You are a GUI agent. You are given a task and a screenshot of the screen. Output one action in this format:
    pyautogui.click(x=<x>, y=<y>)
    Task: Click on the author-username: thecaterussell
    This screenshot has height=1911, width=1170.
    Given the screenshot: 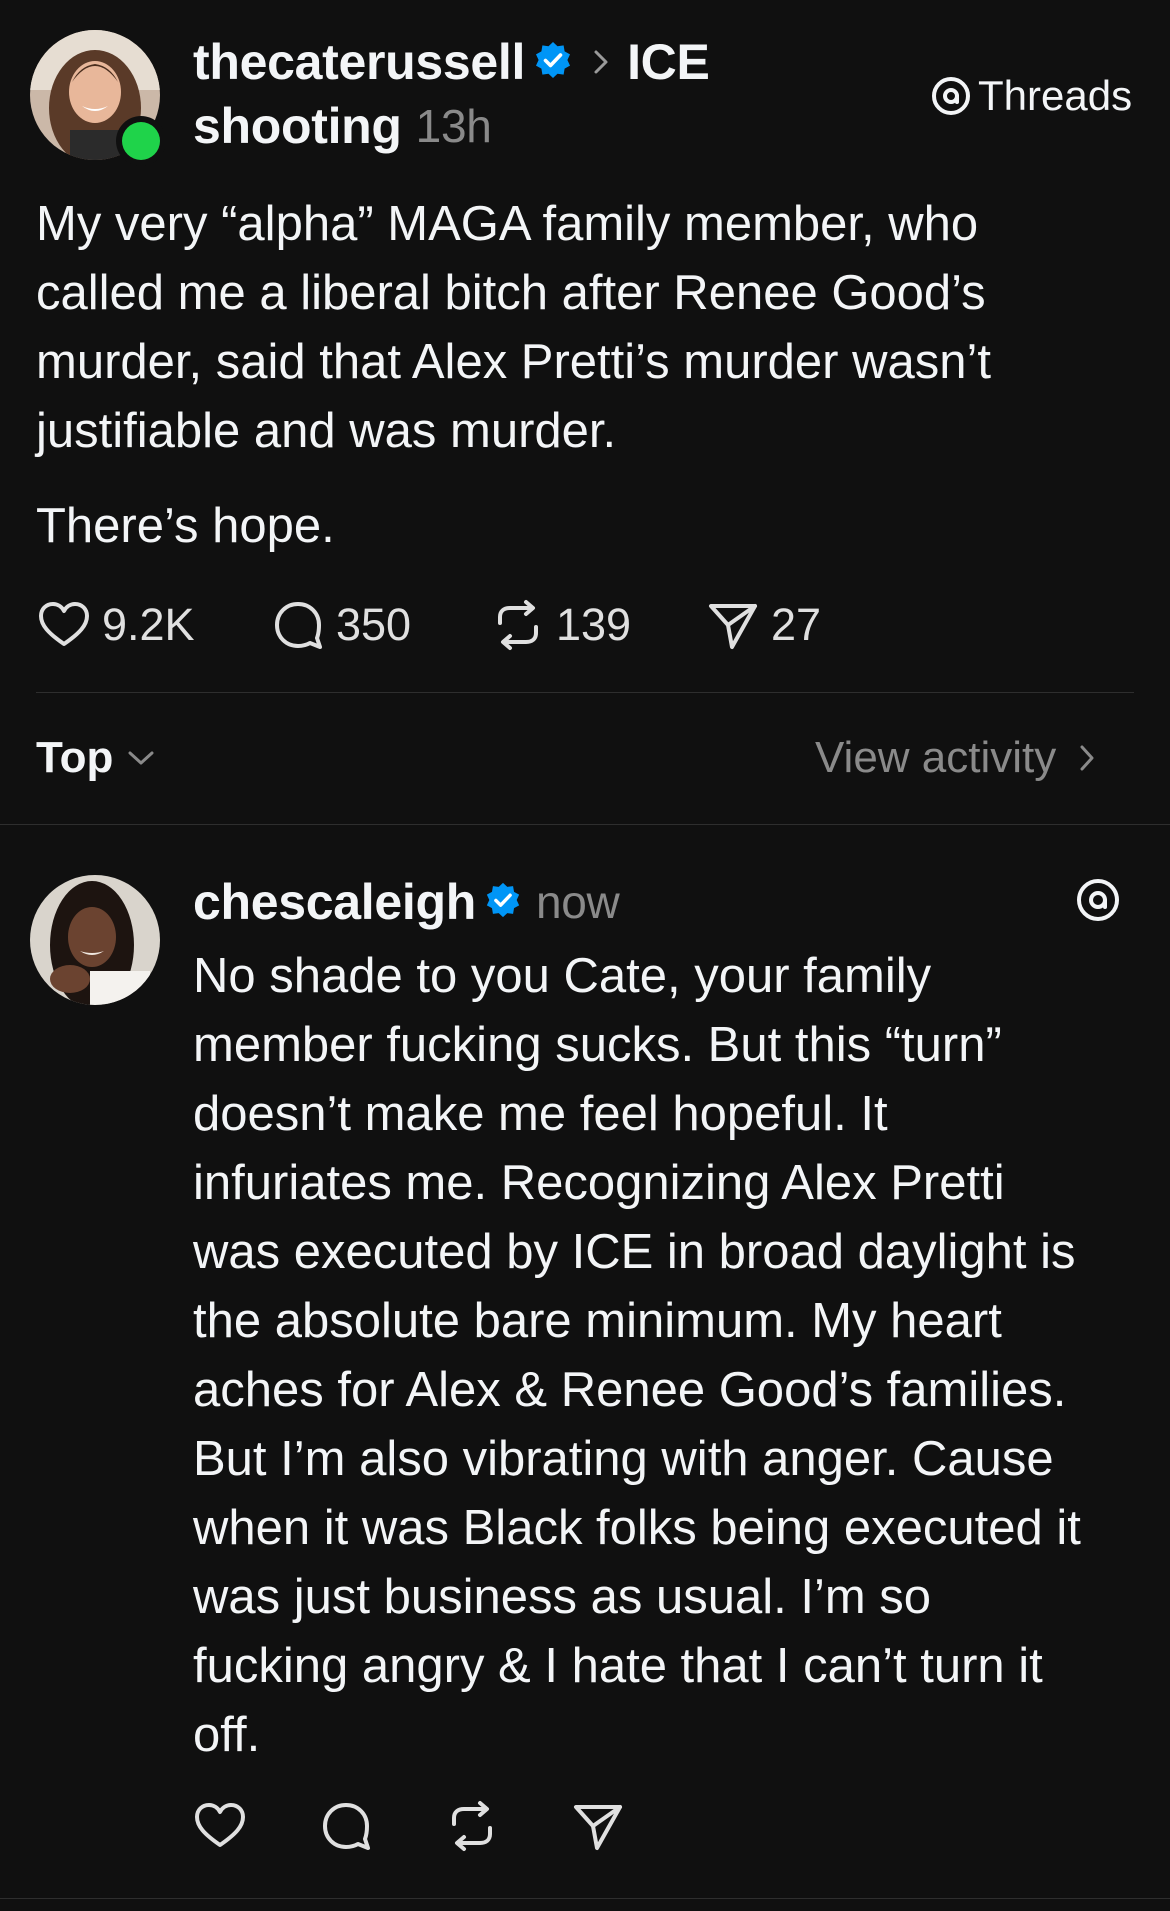 What is the action you would take?
    pyautogui.click(x=359, y=62)
    